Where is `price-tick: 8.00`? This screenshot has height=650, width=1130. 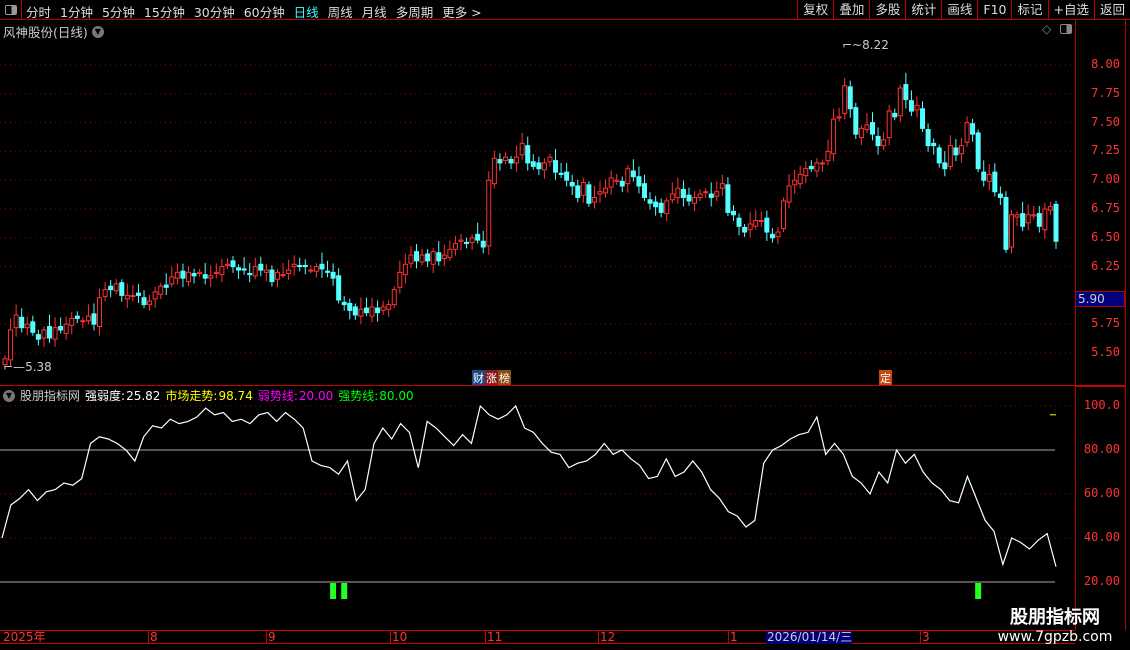
price-tick: 8.00 is located at coordinates (1105, 64).